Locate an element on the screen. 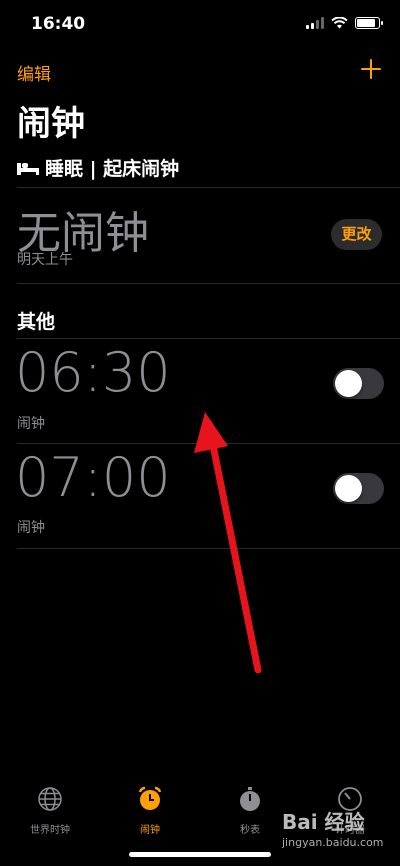  globe-icon is located at coordinates (50, 799).